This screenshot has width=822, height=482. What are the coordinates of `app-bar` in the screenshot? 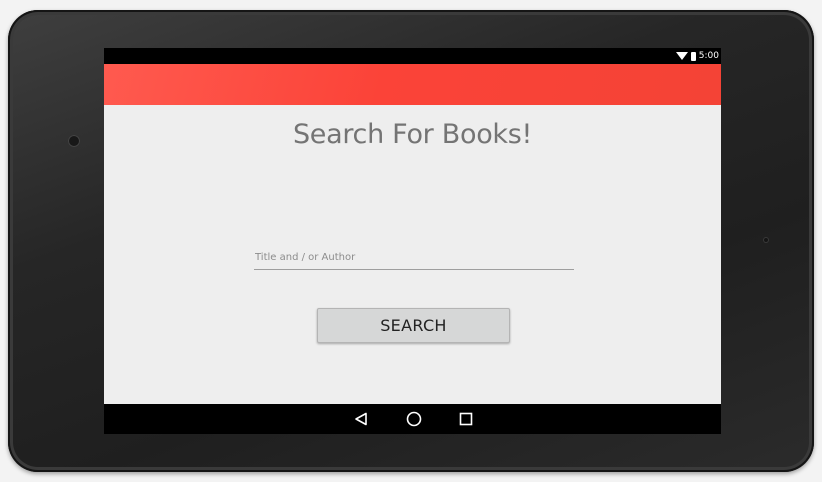 It's located at (412, 84).